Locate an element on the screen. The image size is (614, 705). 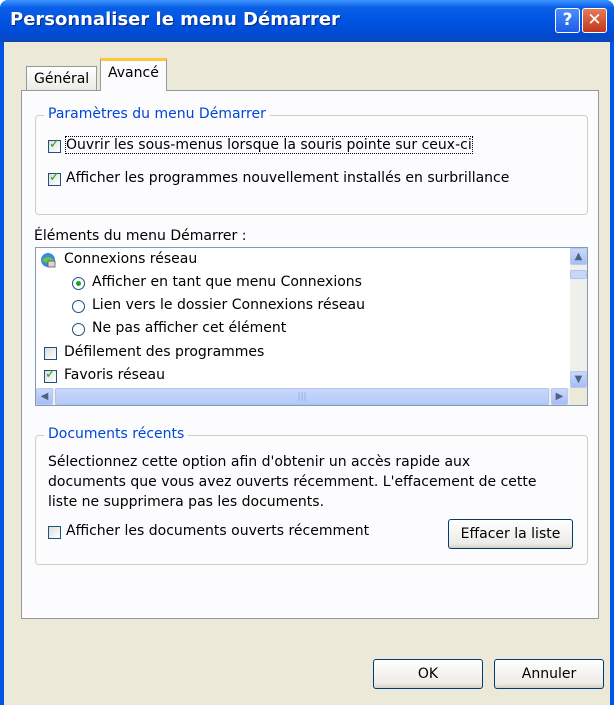
scroll-left-icon: ◀ is located at coordinates (44, 396).